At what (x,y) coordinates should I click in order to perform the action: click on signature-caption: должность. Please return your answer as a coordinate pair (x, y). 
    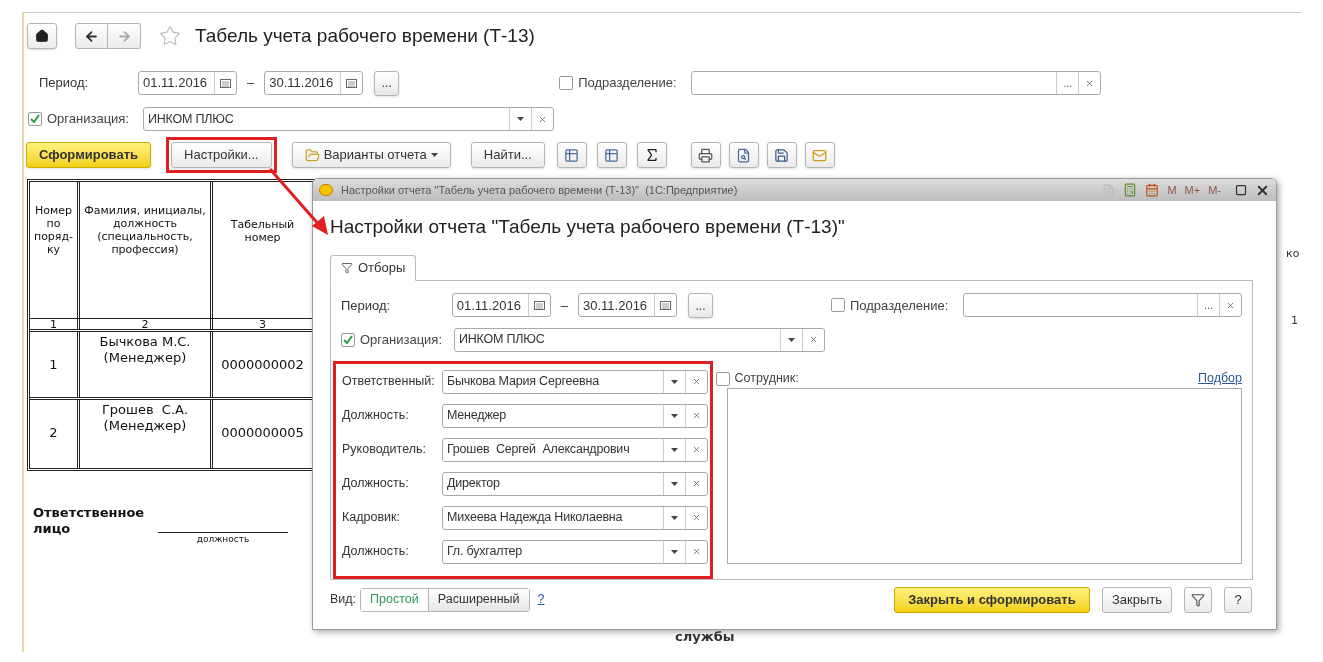
    Looking at the image, I should click on (223, 539).